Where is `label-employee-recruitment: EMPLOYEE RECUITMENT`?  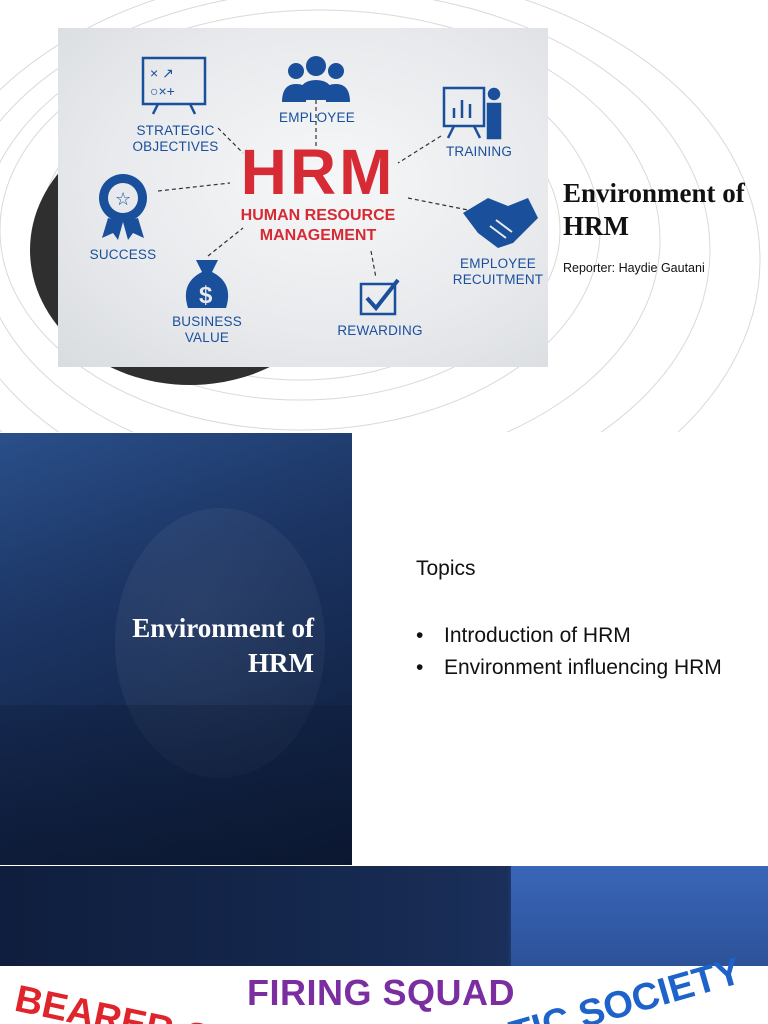
label-employee-recruitment: EMPLOYEE RECUITMENT is located at coordinates (498, 272).